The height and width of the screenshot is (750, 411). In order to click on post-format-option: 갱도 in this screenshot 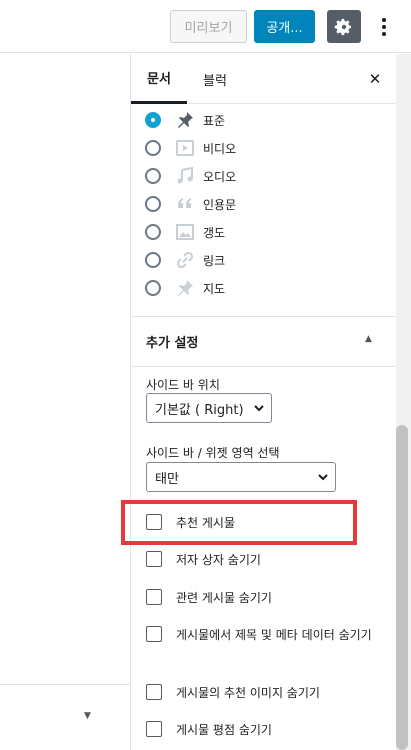, I will do `click(185, 232)`.